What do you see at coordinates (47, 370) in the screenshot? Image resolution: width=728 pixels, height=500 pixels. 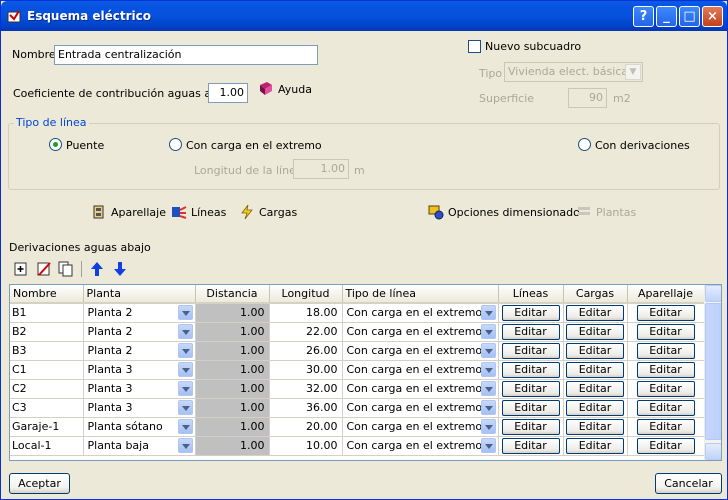 I see `cell-nombre: C1` at bounding box center [47, 370].